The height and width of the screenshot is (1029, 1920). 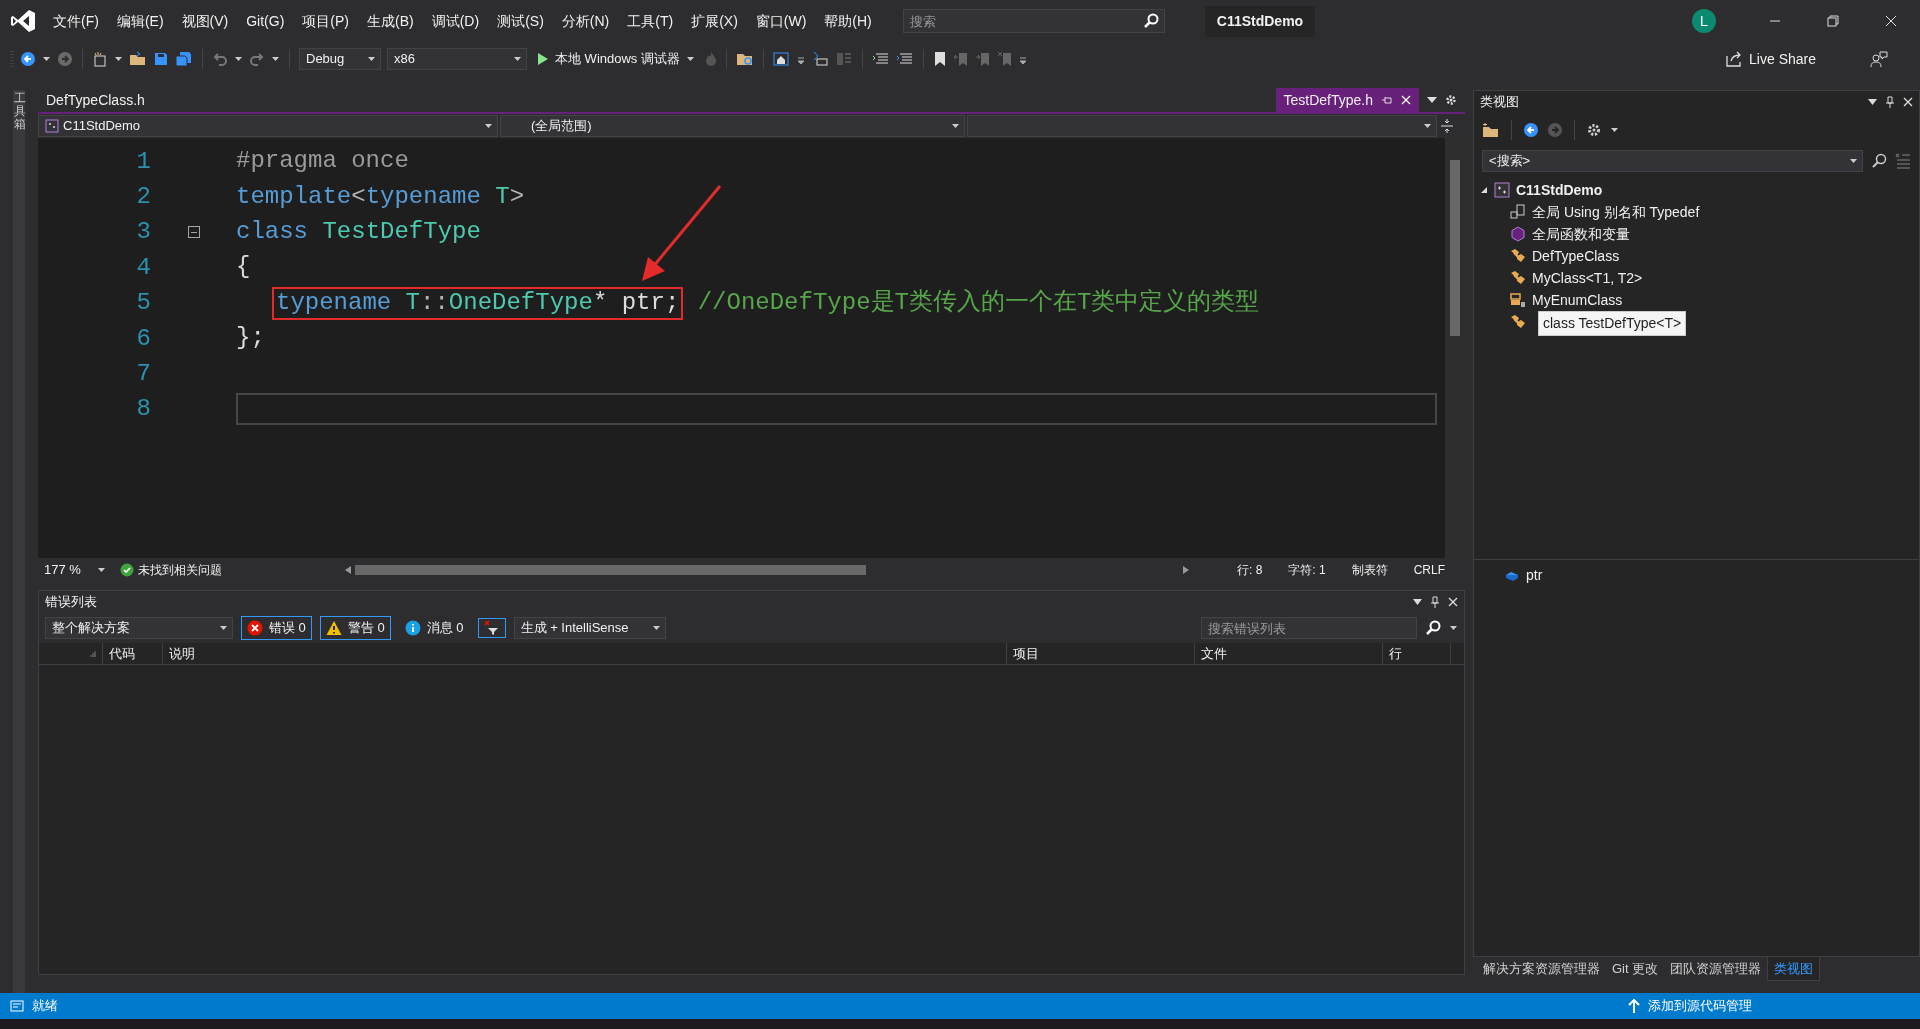 I want to click on filter-toggle: 消息 0, so click(x=434, y=628).